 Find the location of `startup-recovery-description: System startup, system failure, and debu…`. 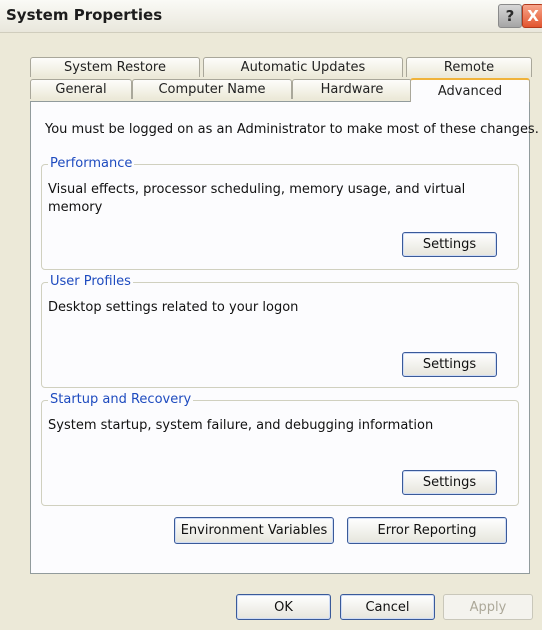

startup-recovery-description: System startup, system failure, and debu… is located at coordinates (241, 425).